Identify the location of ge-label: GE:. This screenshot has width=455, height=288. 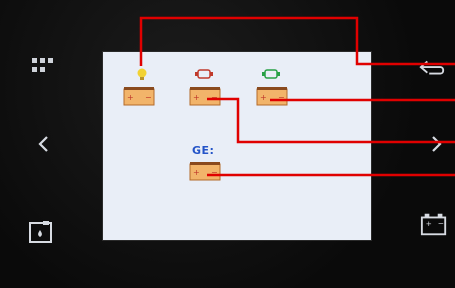
(203, 150).